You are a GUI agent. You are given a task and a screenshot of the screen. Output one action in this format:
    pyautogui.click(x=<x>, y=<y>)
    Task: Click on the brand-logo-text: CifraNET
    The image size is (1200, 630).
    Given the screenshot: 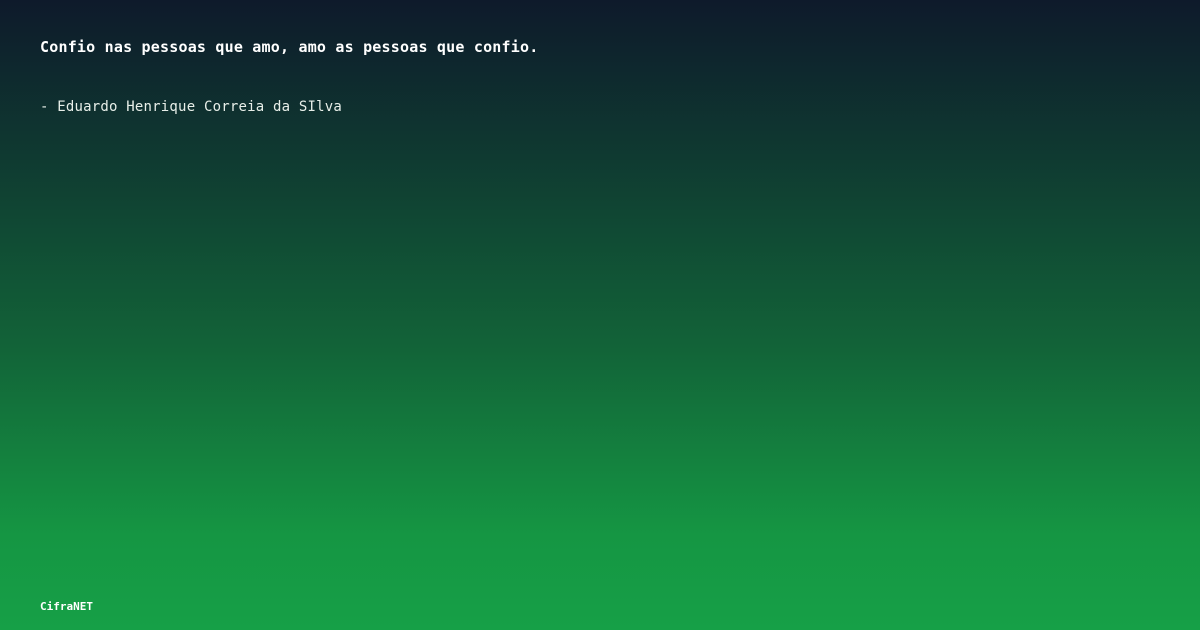 What is the action you would take?
    pyautogui.click(x=66, y=606)
    